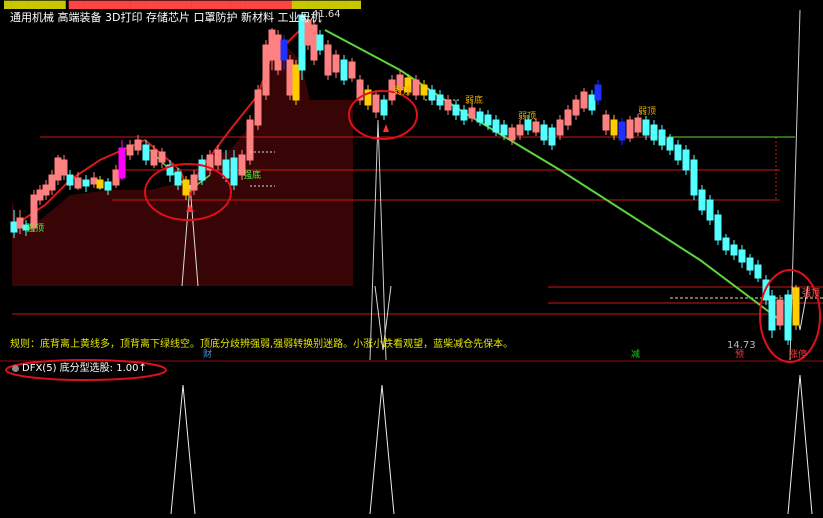 This screenshot has width=823, height=518. Describe the element at coordinates (86, 368) in the screenshot. I see `indicator-label: 底分型选股:` at that location.